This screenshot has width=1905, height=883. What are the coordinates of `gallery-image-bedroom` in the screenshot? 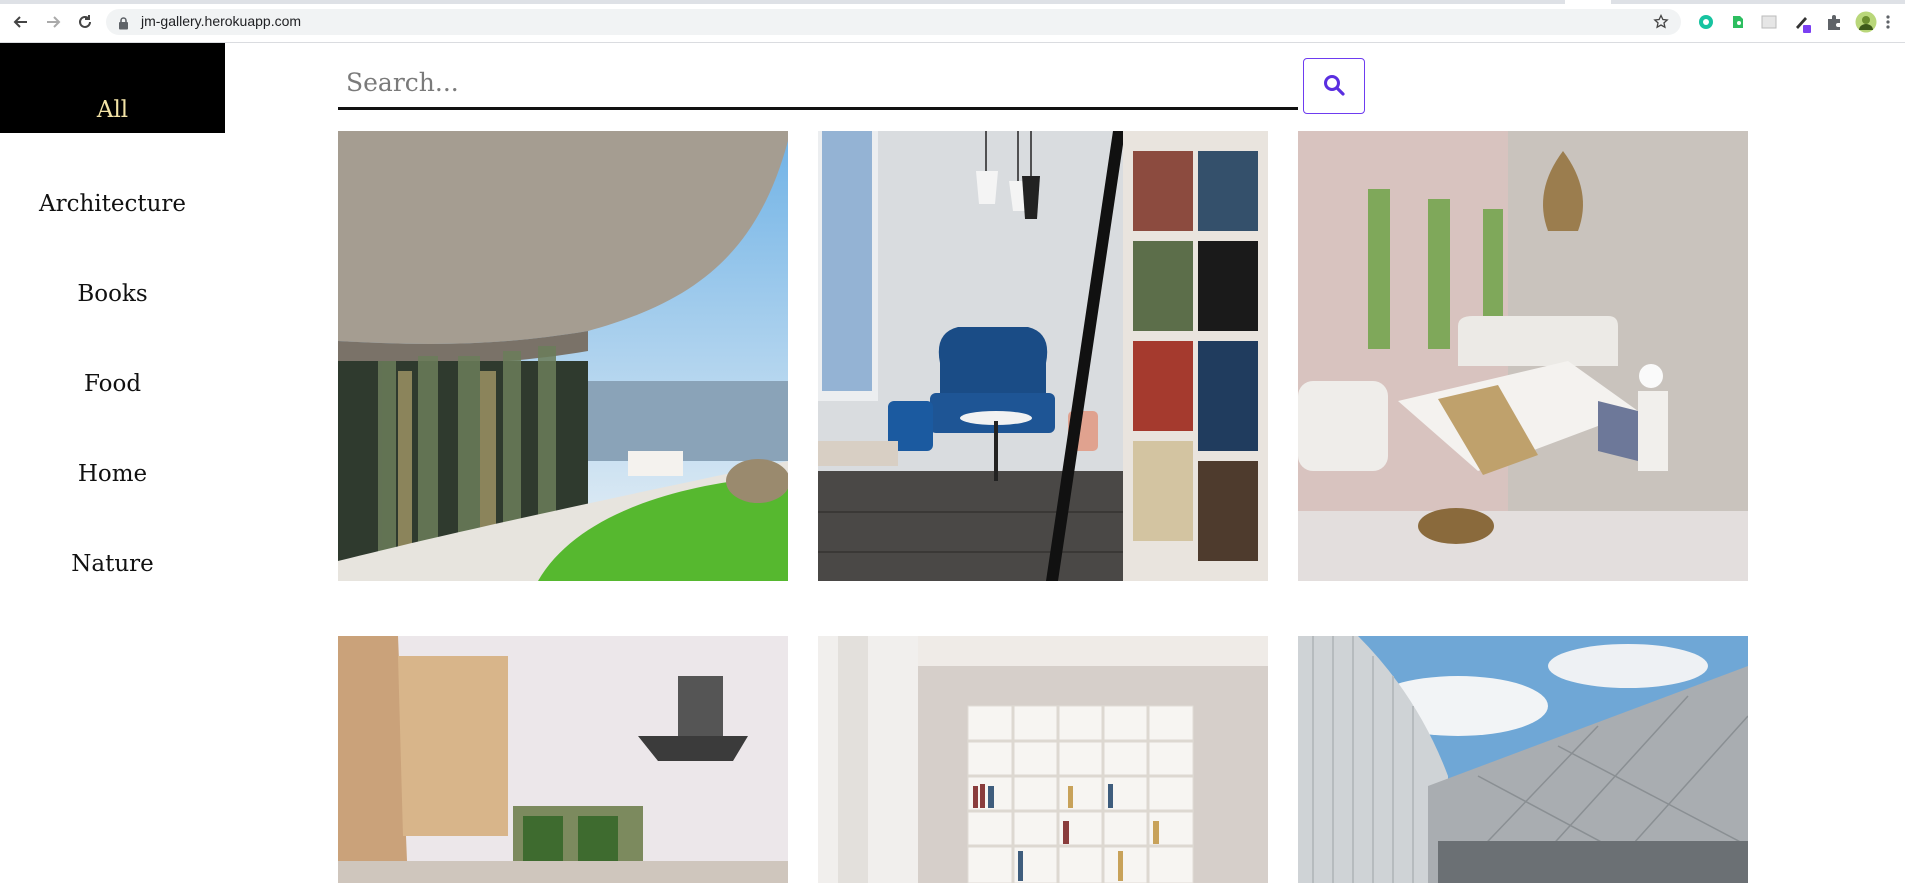 It's located at (1523, 356).